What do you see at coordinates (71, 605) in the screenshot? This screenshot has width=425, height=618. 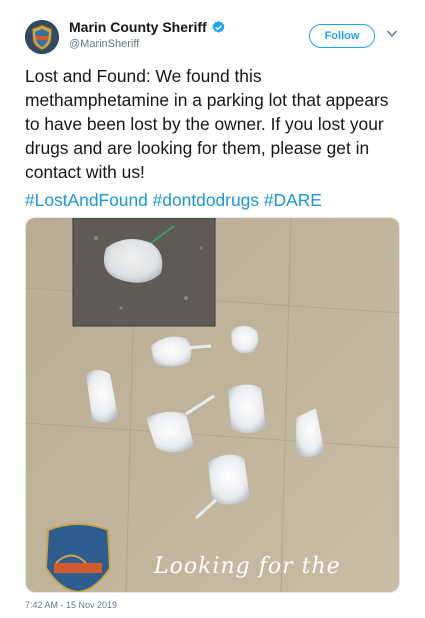 I see `tweet-timestamp: 7:42 AM - 15 Nov 2019` at bounding box center [71, 605].